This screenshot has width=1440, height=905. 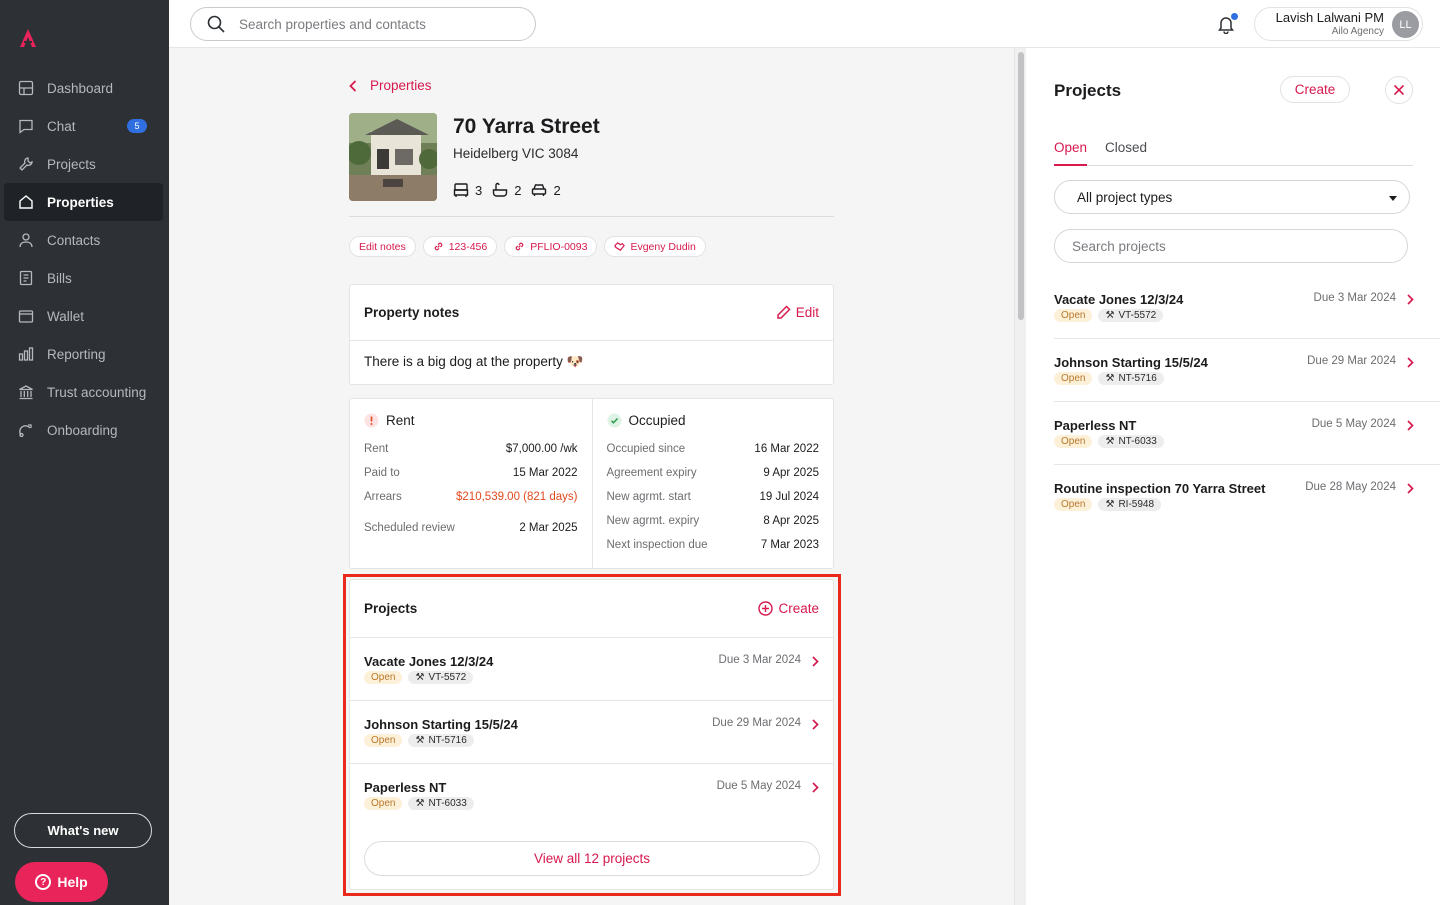 What do you see at coordinates (541, 449) in the screenshot?
I see `rent-row-value: $7,000.00 /wk` at bounding box center [541, 449].